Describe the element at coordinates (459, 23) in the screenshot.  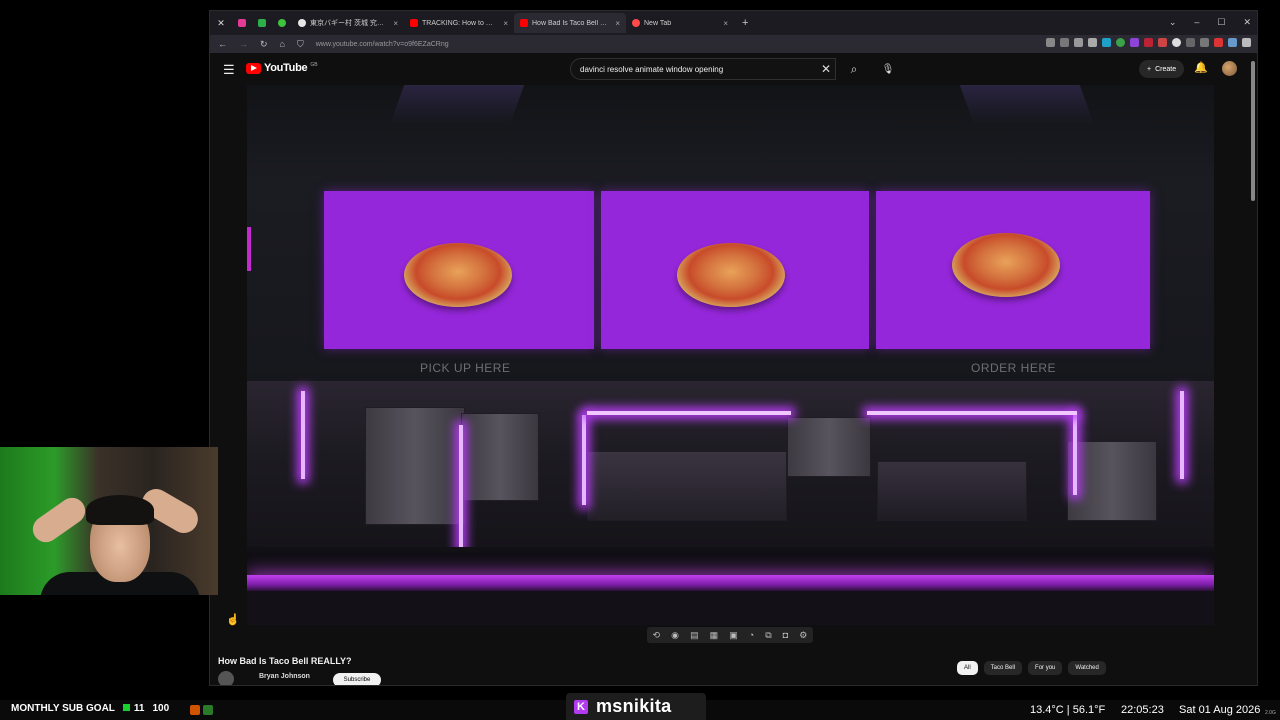
I see `tab-item: TRACKING: How to Stick an IMA… ×` at that location.